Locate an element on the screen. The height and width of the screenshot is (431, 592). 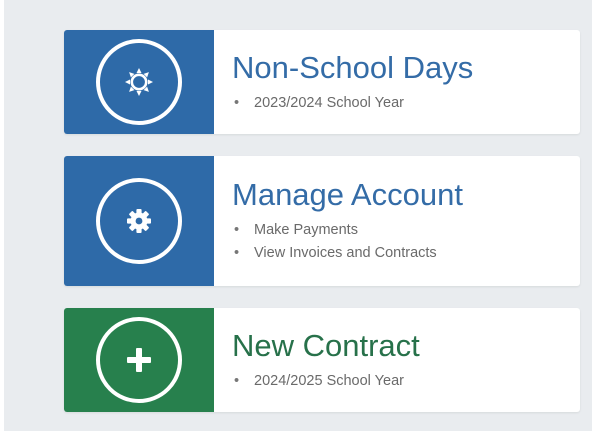
non-school-days-title: Non-School Days is located at coordinates (400, 68).